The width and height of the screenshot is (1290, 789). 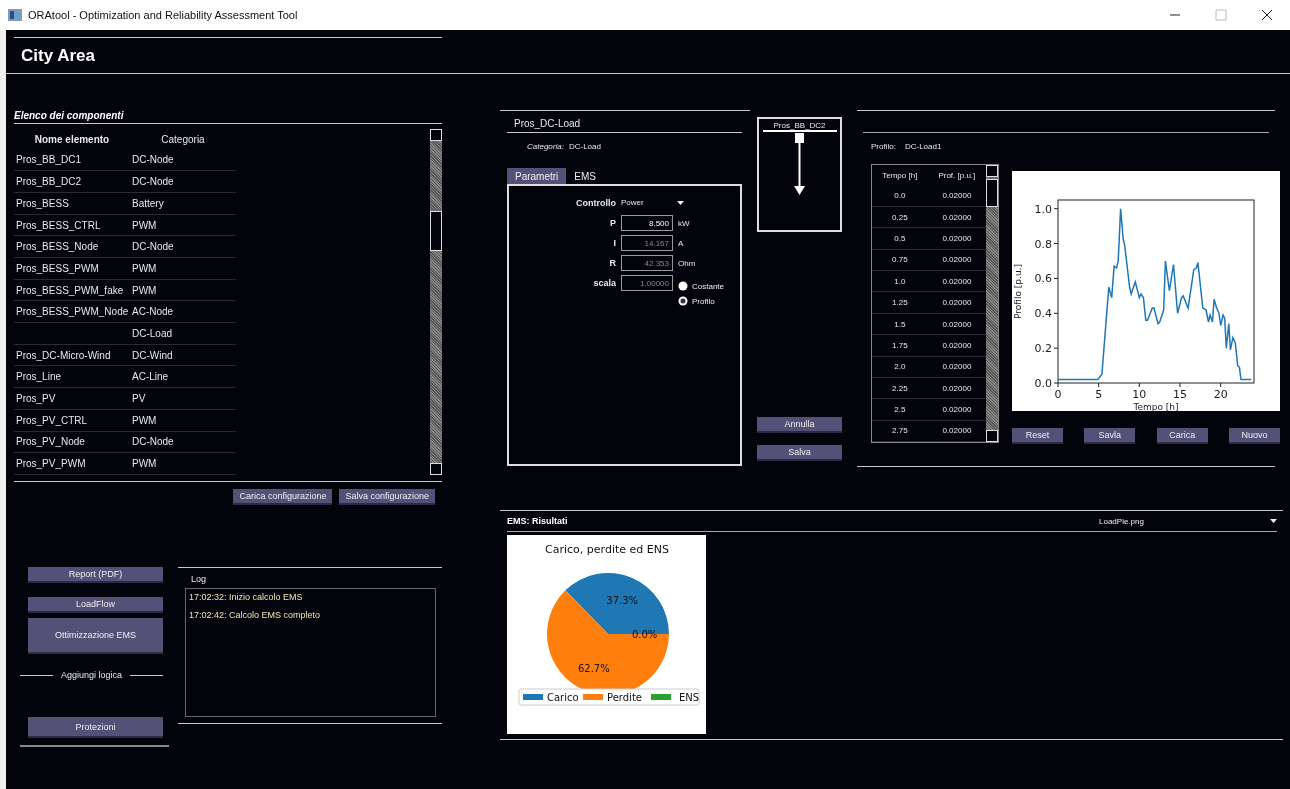 What do you see at coordinates (72, 160) in the screenshot?
I see `table-cell: Pros_BB_DC1` at bounding box center [72, 160].